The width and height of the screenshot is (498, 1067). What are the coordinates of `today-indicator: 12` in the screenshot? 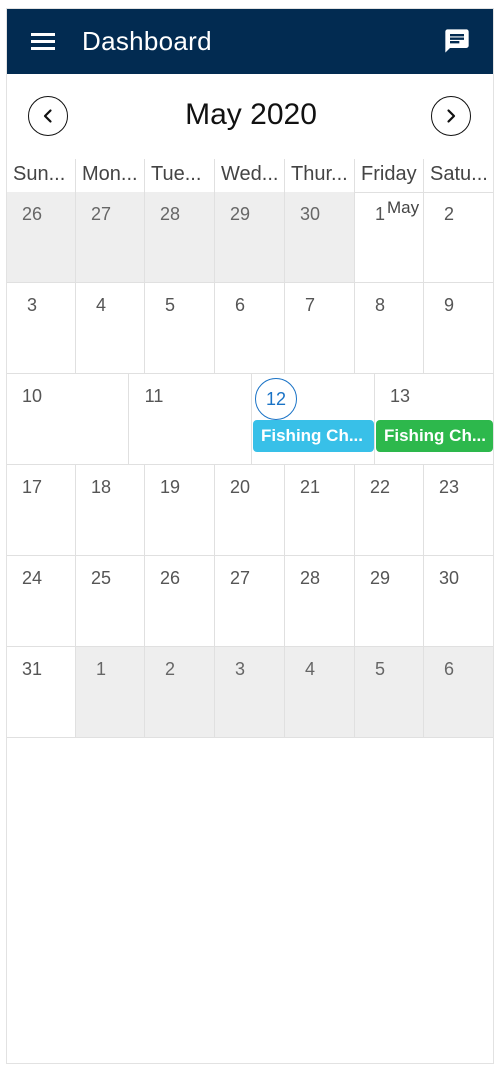 It's located at (276, 399).